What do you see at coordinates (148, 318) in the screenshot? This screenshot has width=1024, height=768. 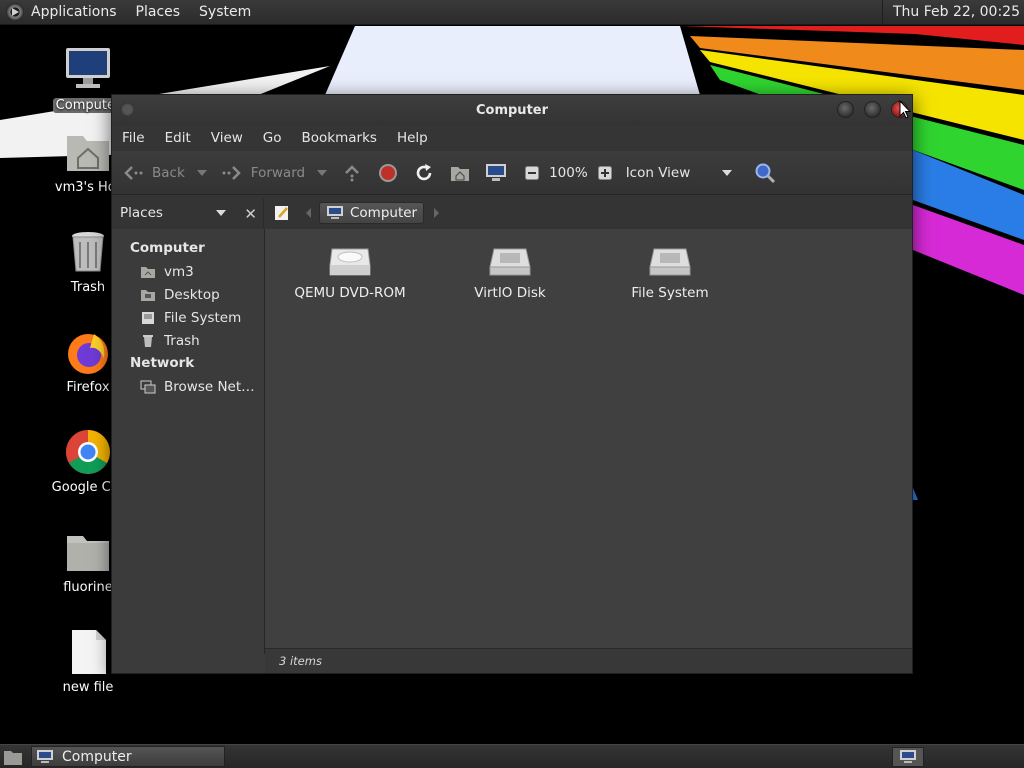 I see `drive-icon` at bounding box center [148, 318].